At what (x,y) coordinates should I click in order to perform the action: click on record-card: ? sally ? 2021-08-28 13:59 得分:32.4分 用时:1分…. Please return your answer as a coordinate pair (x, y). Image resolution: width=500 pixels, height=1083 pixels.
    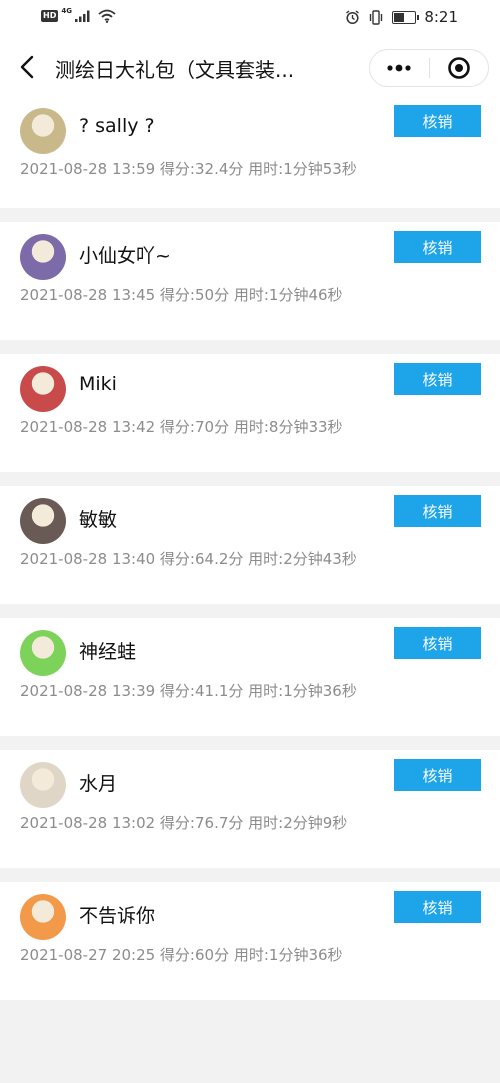
    Looking at the image, I should click on (250, 149).